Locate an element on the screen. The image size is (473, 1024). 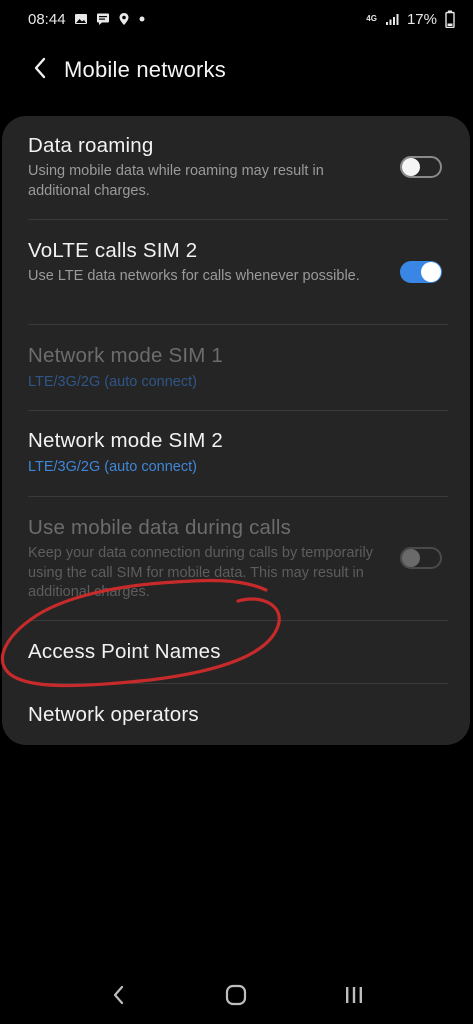
image-icon is located at coordinates (81, 19).